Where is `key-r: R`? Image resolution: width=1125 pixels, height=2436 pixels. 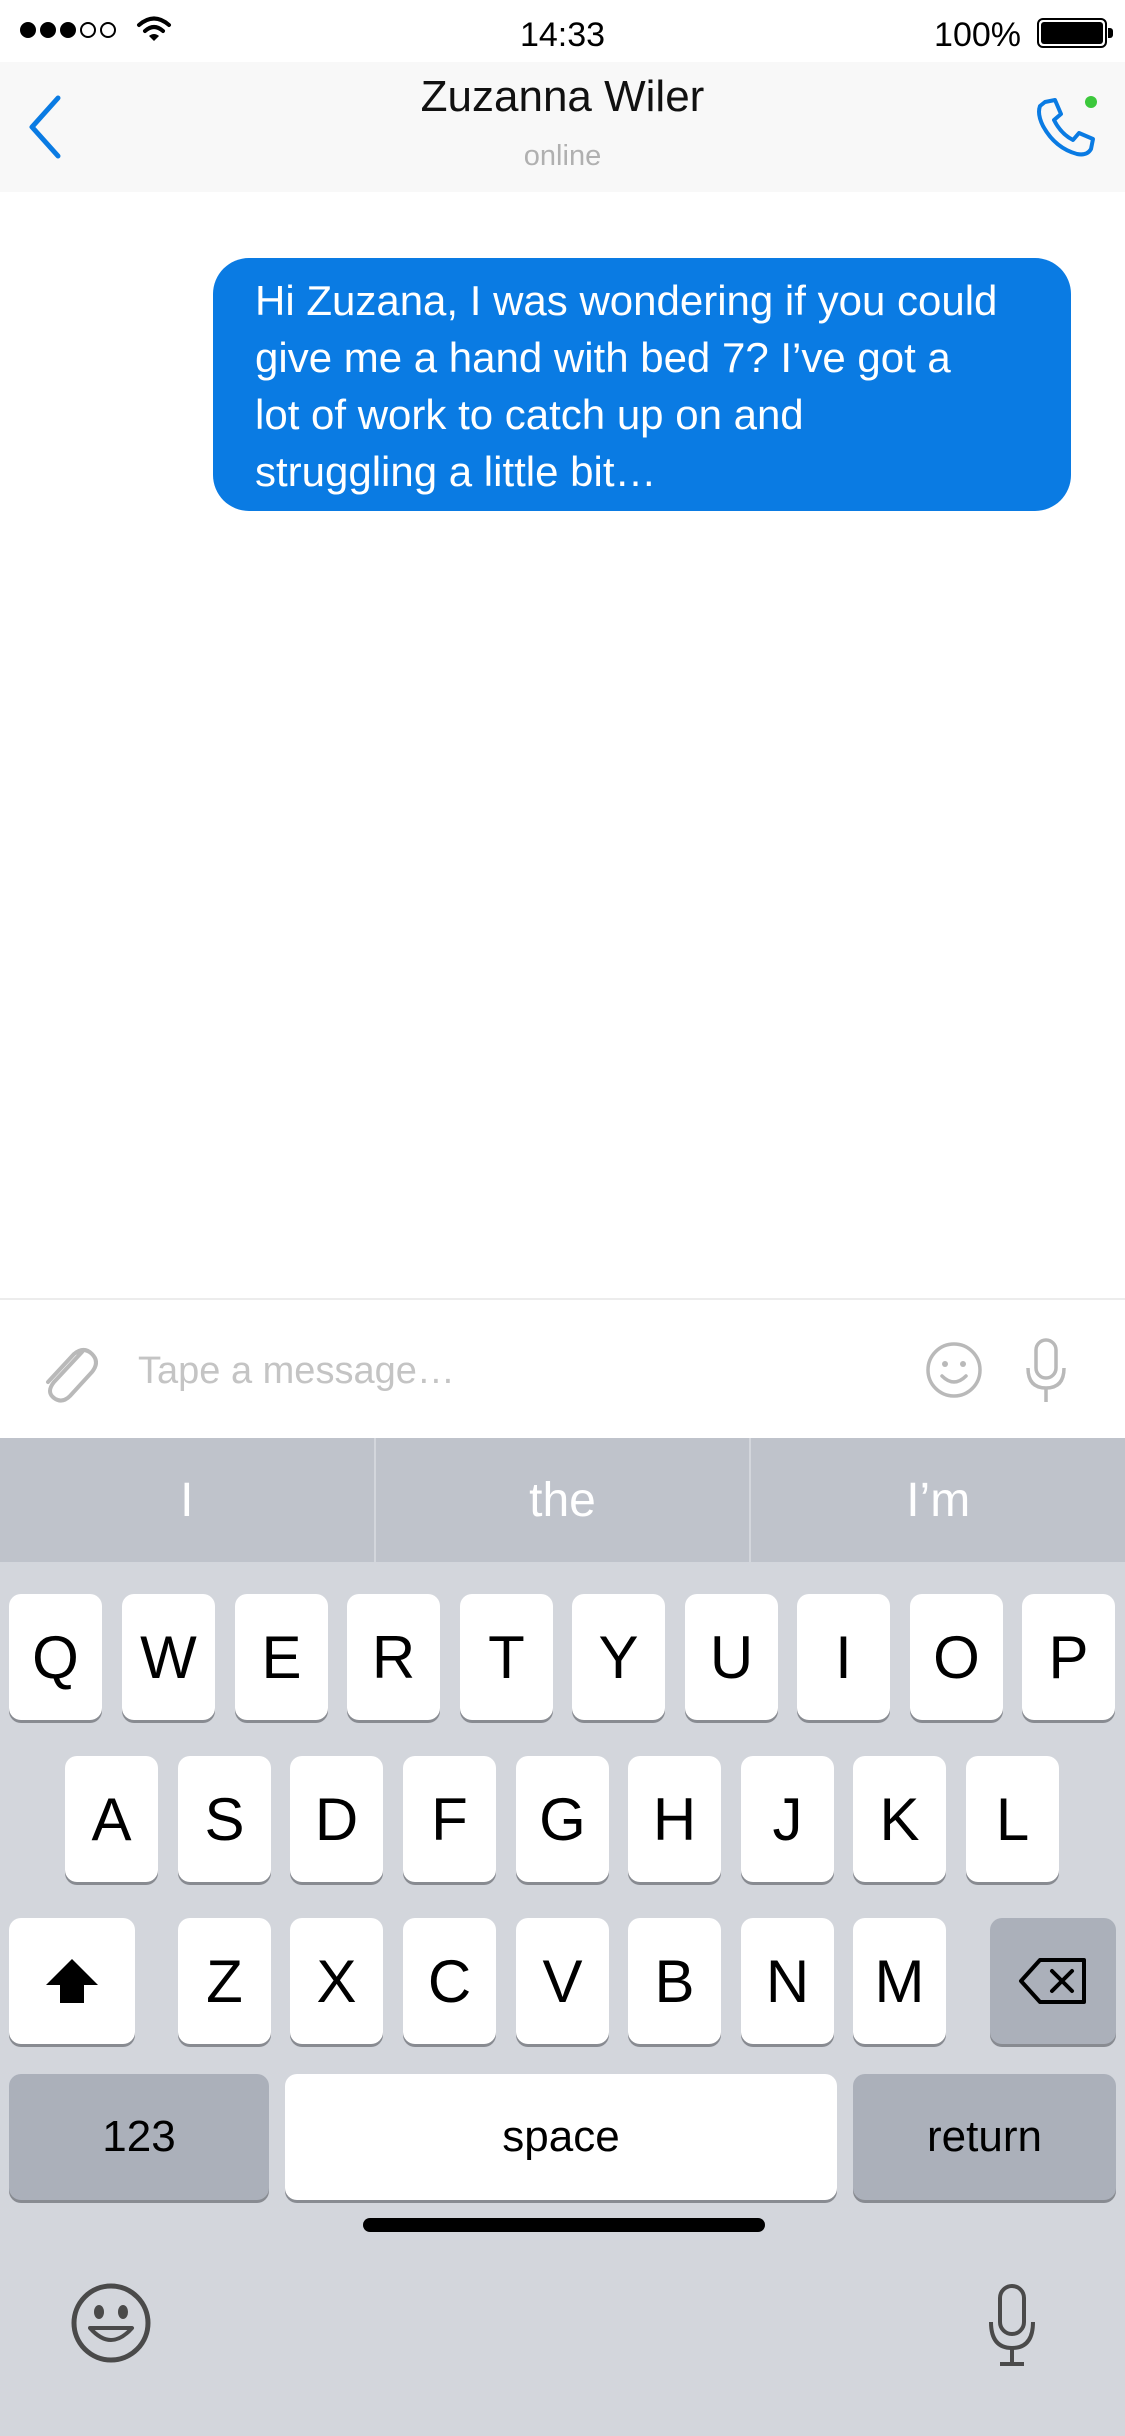 key-r: R is located at coordinates (393, 1657).